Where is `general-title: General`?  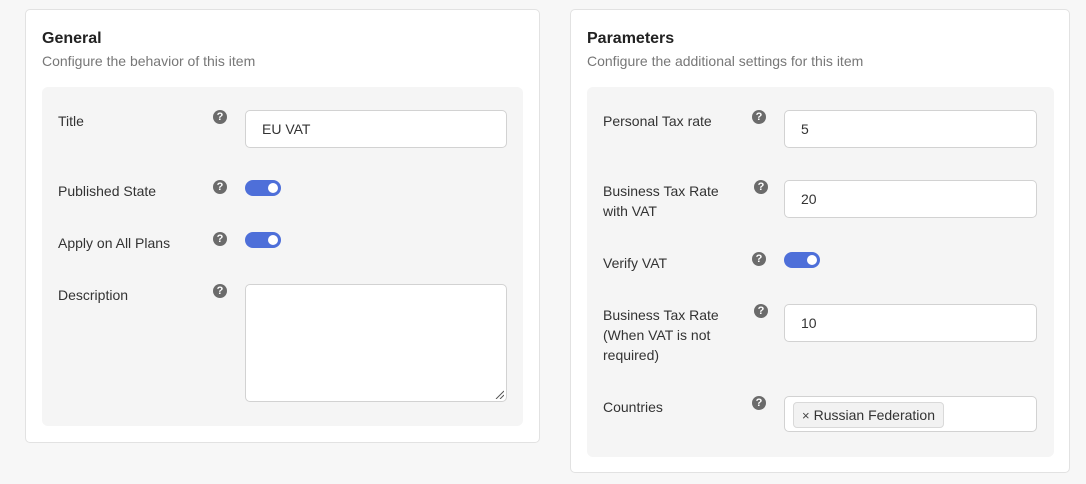
general-title: General is located at coordinates (72, 38).